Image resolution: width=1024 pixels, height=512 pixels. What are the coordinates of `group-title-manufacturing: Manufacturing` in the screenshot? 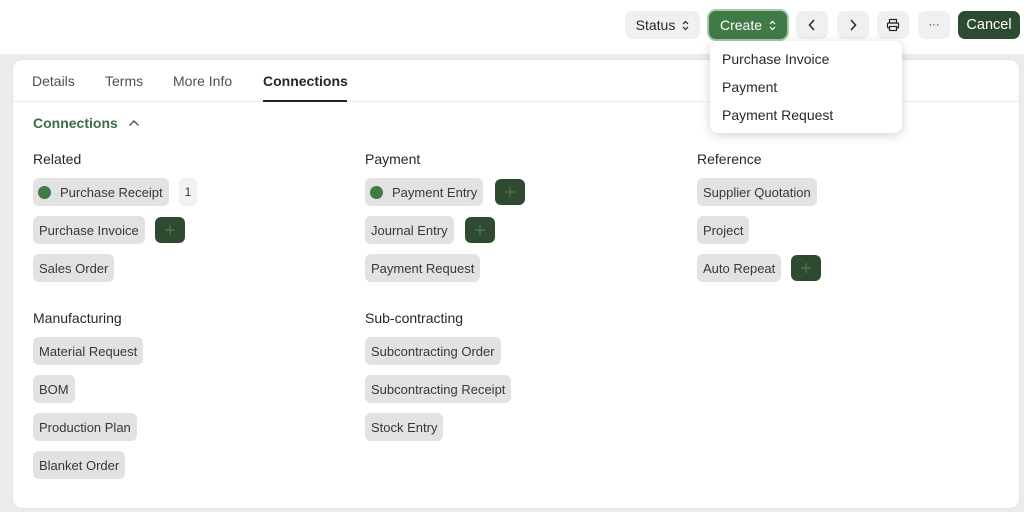 It's located at (77, 318).